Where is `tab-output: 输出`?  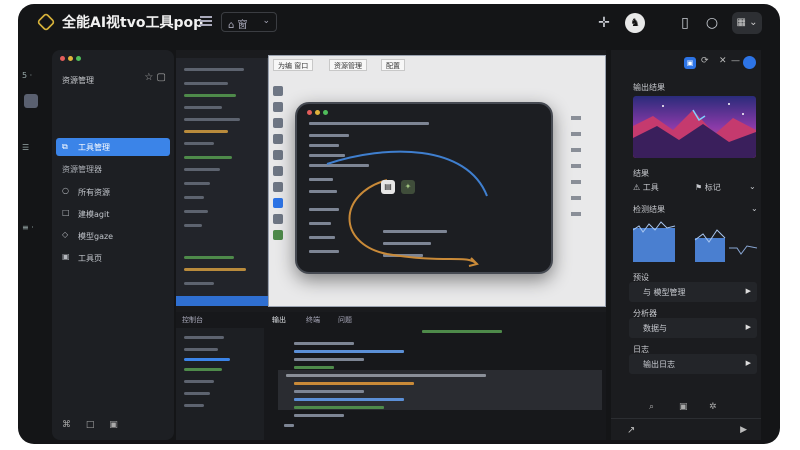
tab-output: 输出 is located at coordinates (279, 320).